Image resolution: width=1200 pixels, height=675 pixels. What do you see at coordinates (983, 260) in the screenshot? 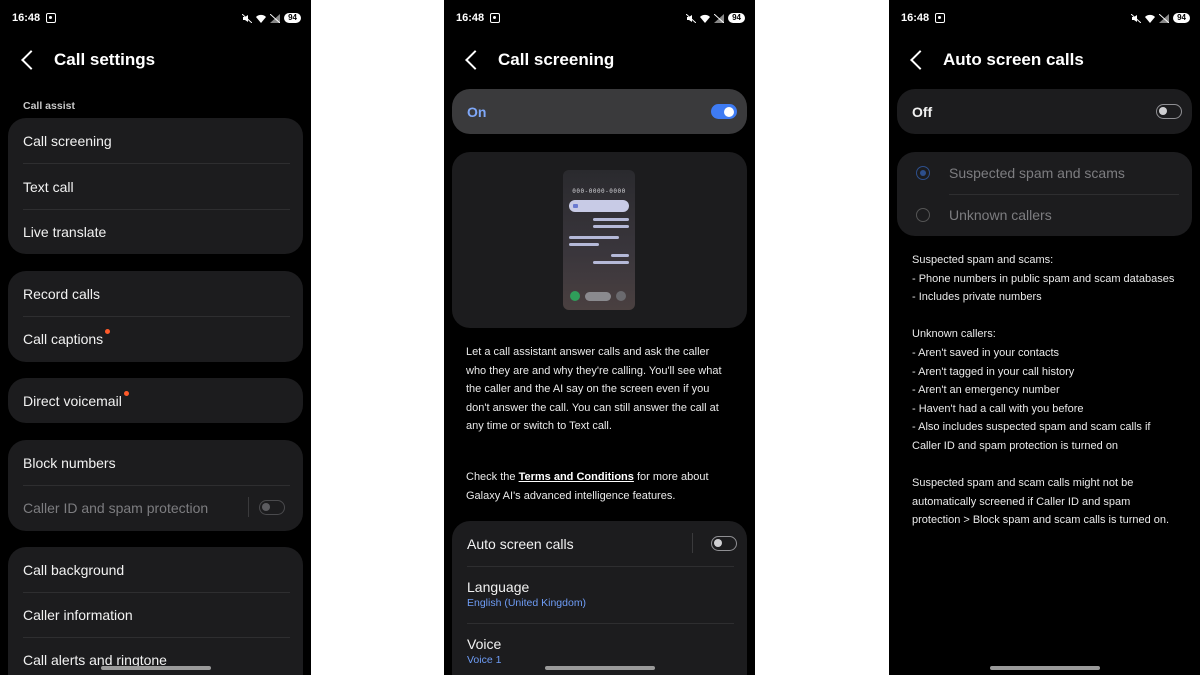
I see `info-line: Suspected spam and scams:` at bounding box center [983, 260].